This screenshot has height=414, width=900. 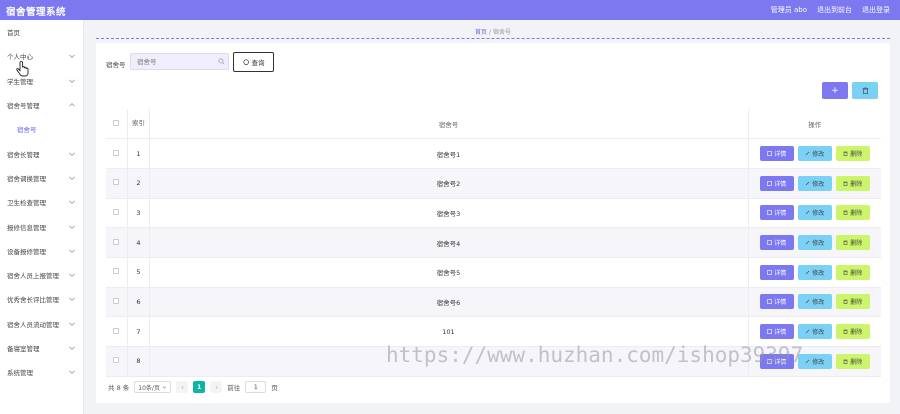 What do you see at coordinates (253, 62) in the screenshot?
I see `query-button: 查询` at bounding box center [253, 62].